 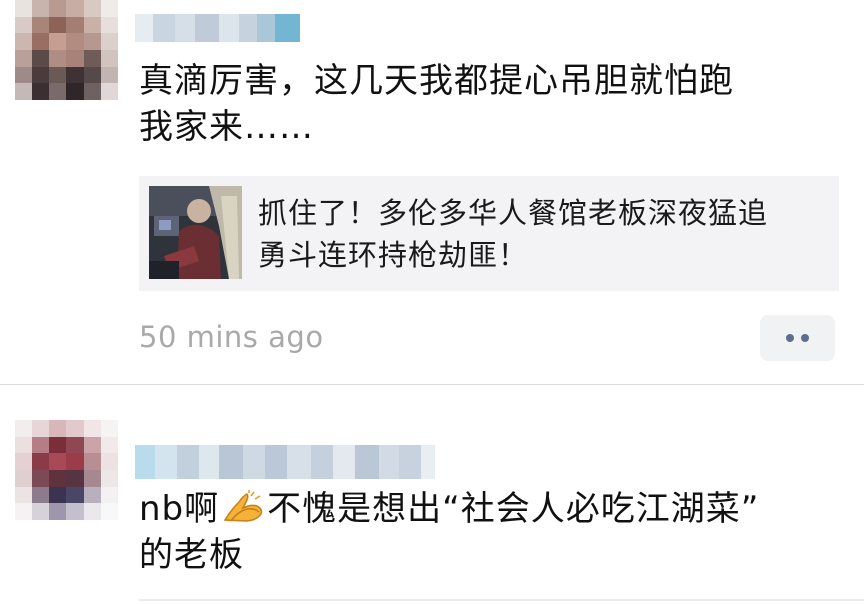 I want to click on comment-text: nb啊 不愧是想出“社会人必吃江湖菜” 的老板, so click(x=489, y=532).